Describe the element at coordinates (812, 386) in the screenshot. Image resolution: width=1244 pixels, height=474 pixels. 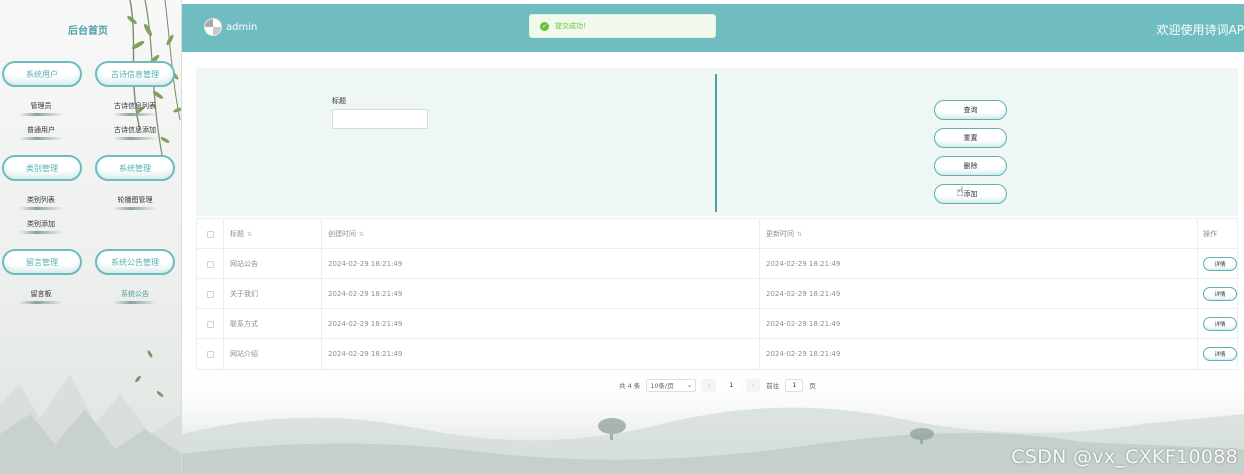
I see `page-unit: 页` at that location.